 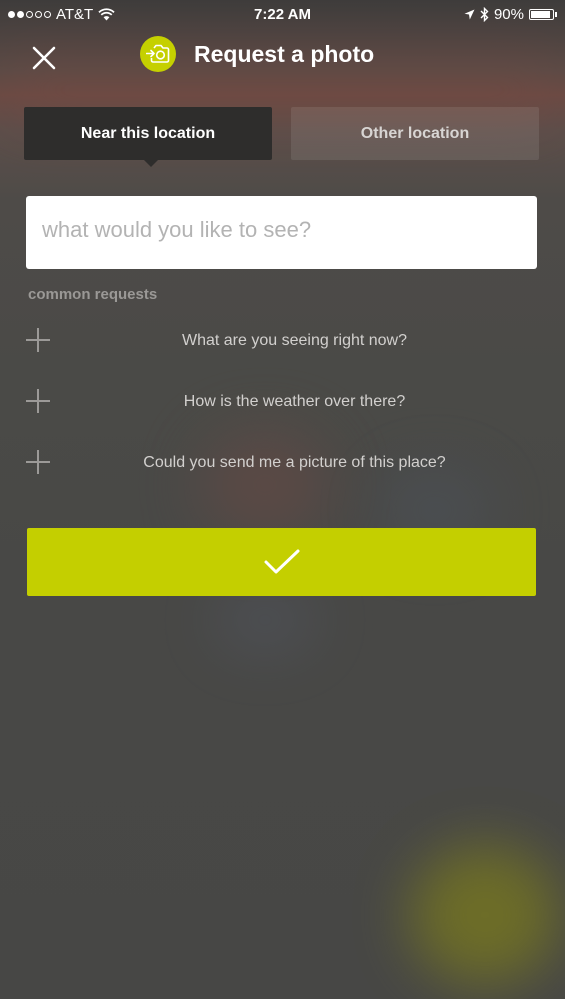 I want to click on signal-strength-icon, so click(x=29, y=14).